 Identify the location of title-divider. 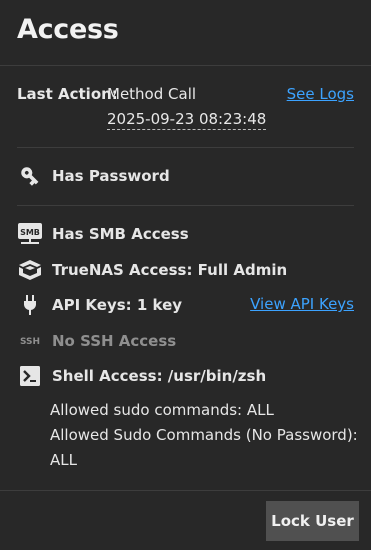
(185, 65).